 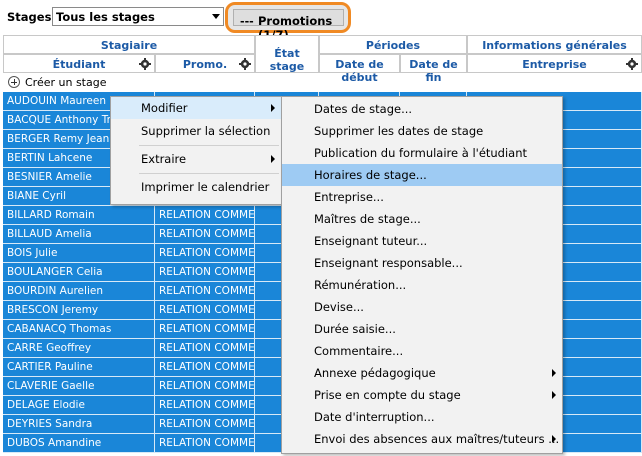 What do you see at coordinates (79, 348) in the screenshot?
I see `cell-student: CARRE Geoffrey` at bounding box center [79, 348].